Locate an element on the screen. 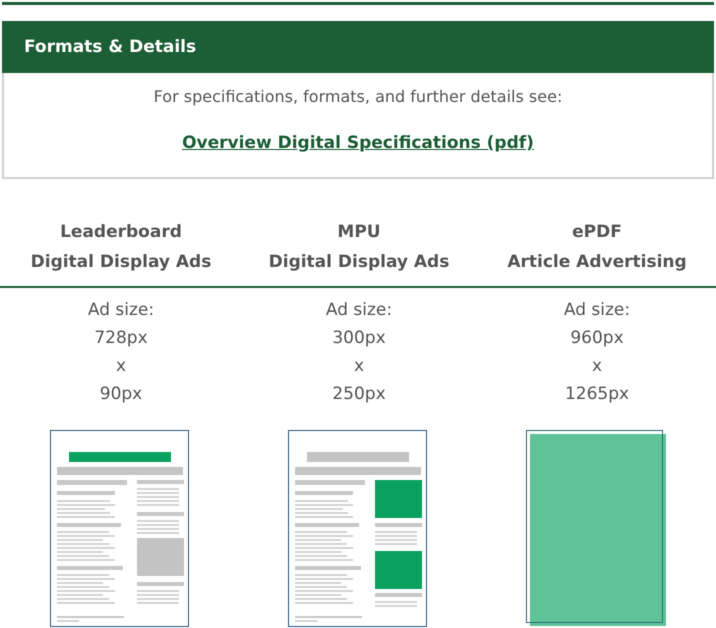 The width and height of the screenshot is (716, 628). ad-size-text: 960px is located at coordinates (597, 338).